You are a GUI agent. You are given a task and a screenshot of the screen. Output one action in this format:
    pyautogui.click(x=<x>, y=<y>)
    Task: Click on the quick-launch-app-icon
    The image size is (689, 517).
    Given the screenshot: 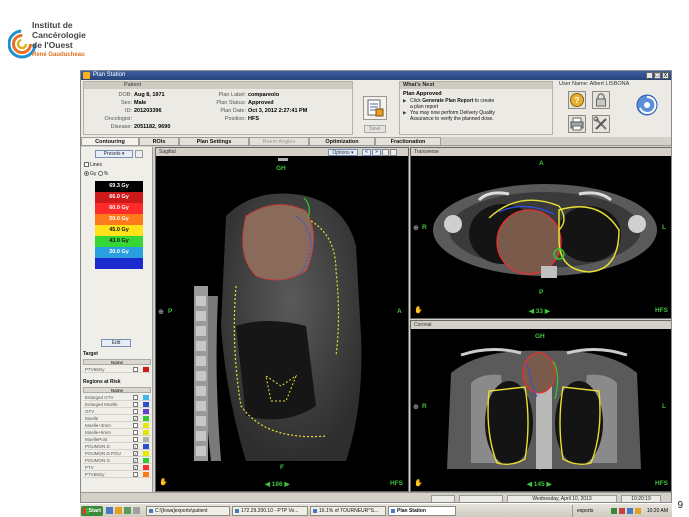 What is the action you would take?
    pyautogui.click(x=127, y=510)
    